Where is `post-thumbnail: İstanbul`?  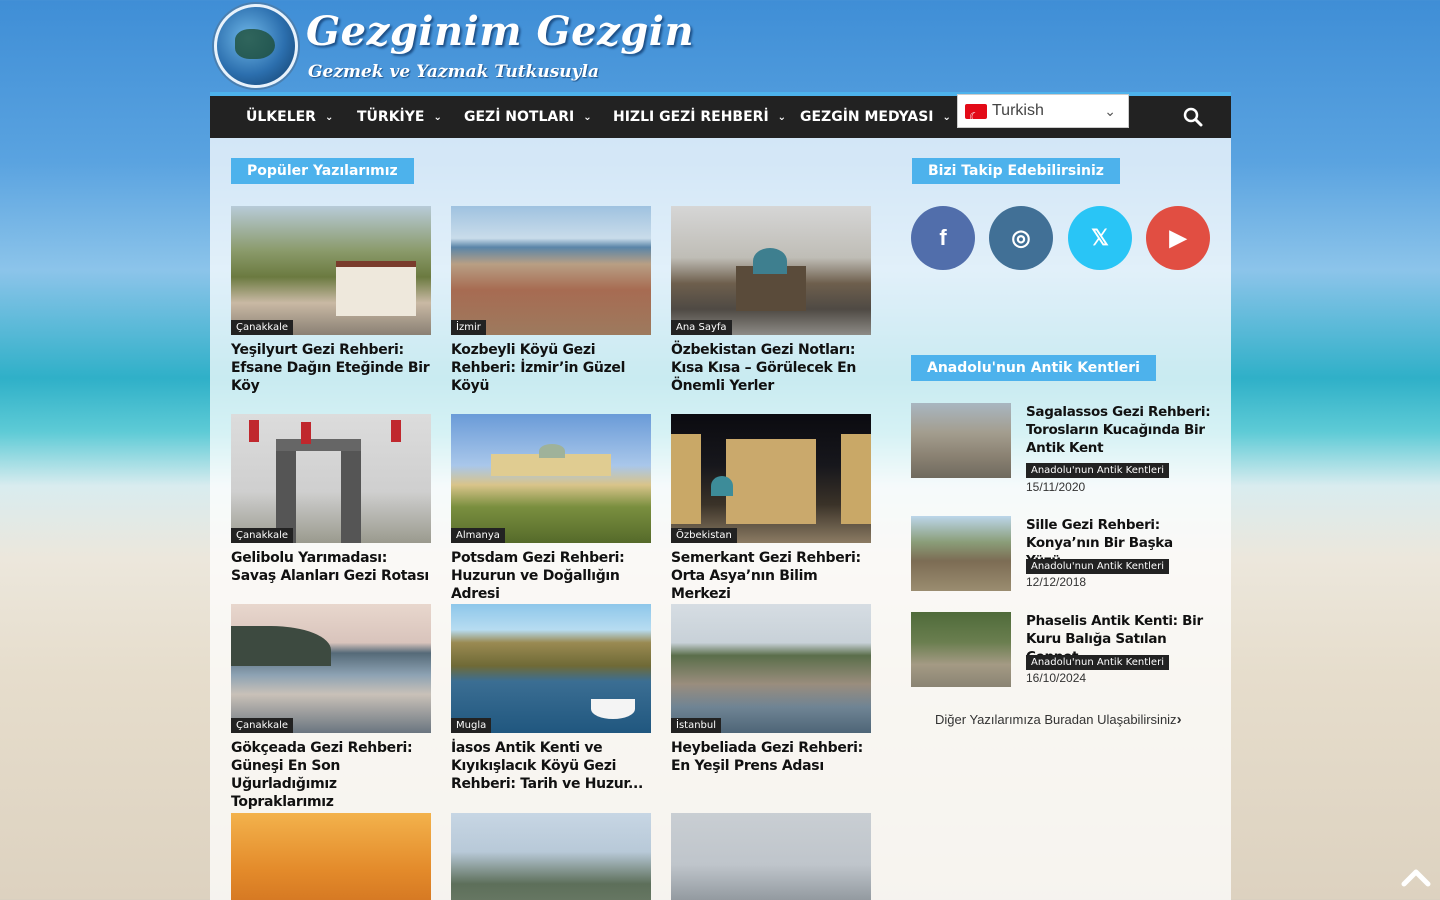 post-thumbnail: İstanbul is located at coordinates (771, 668).